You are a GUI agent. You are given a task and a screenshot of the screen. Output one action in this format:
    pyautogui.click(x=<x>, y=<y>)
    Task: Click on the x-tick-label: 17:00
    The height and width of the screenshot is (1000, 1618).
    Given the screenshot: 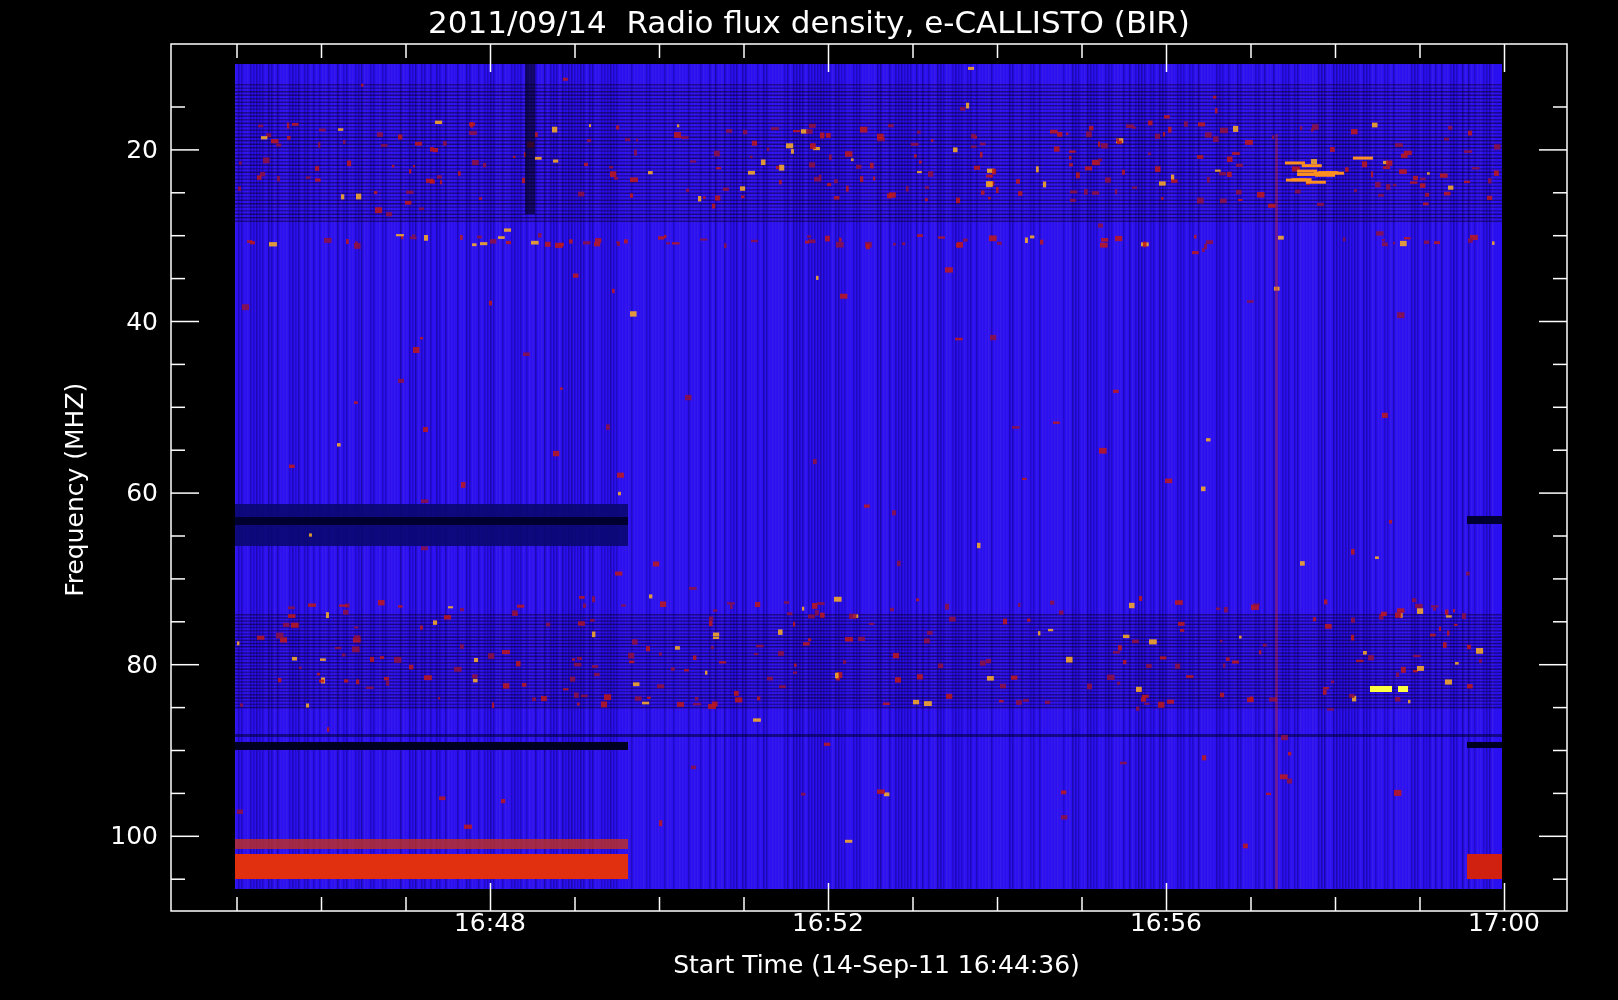 What is the action you would take?
    pyautogui.click(x=1503, y=923)
    